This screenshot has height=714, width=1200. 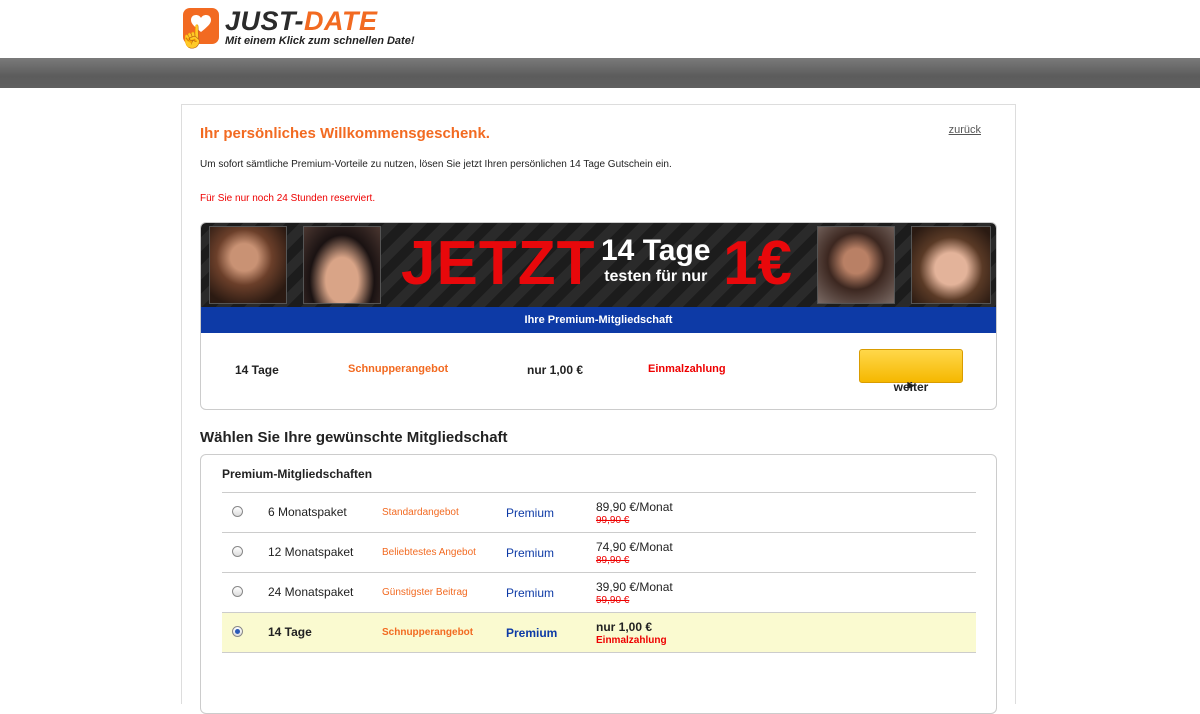 What do you see at coordinates (311, 592) in the screenshot?
I see `plan-name: 24 Monatspaket` at bounding box center [311, 592].